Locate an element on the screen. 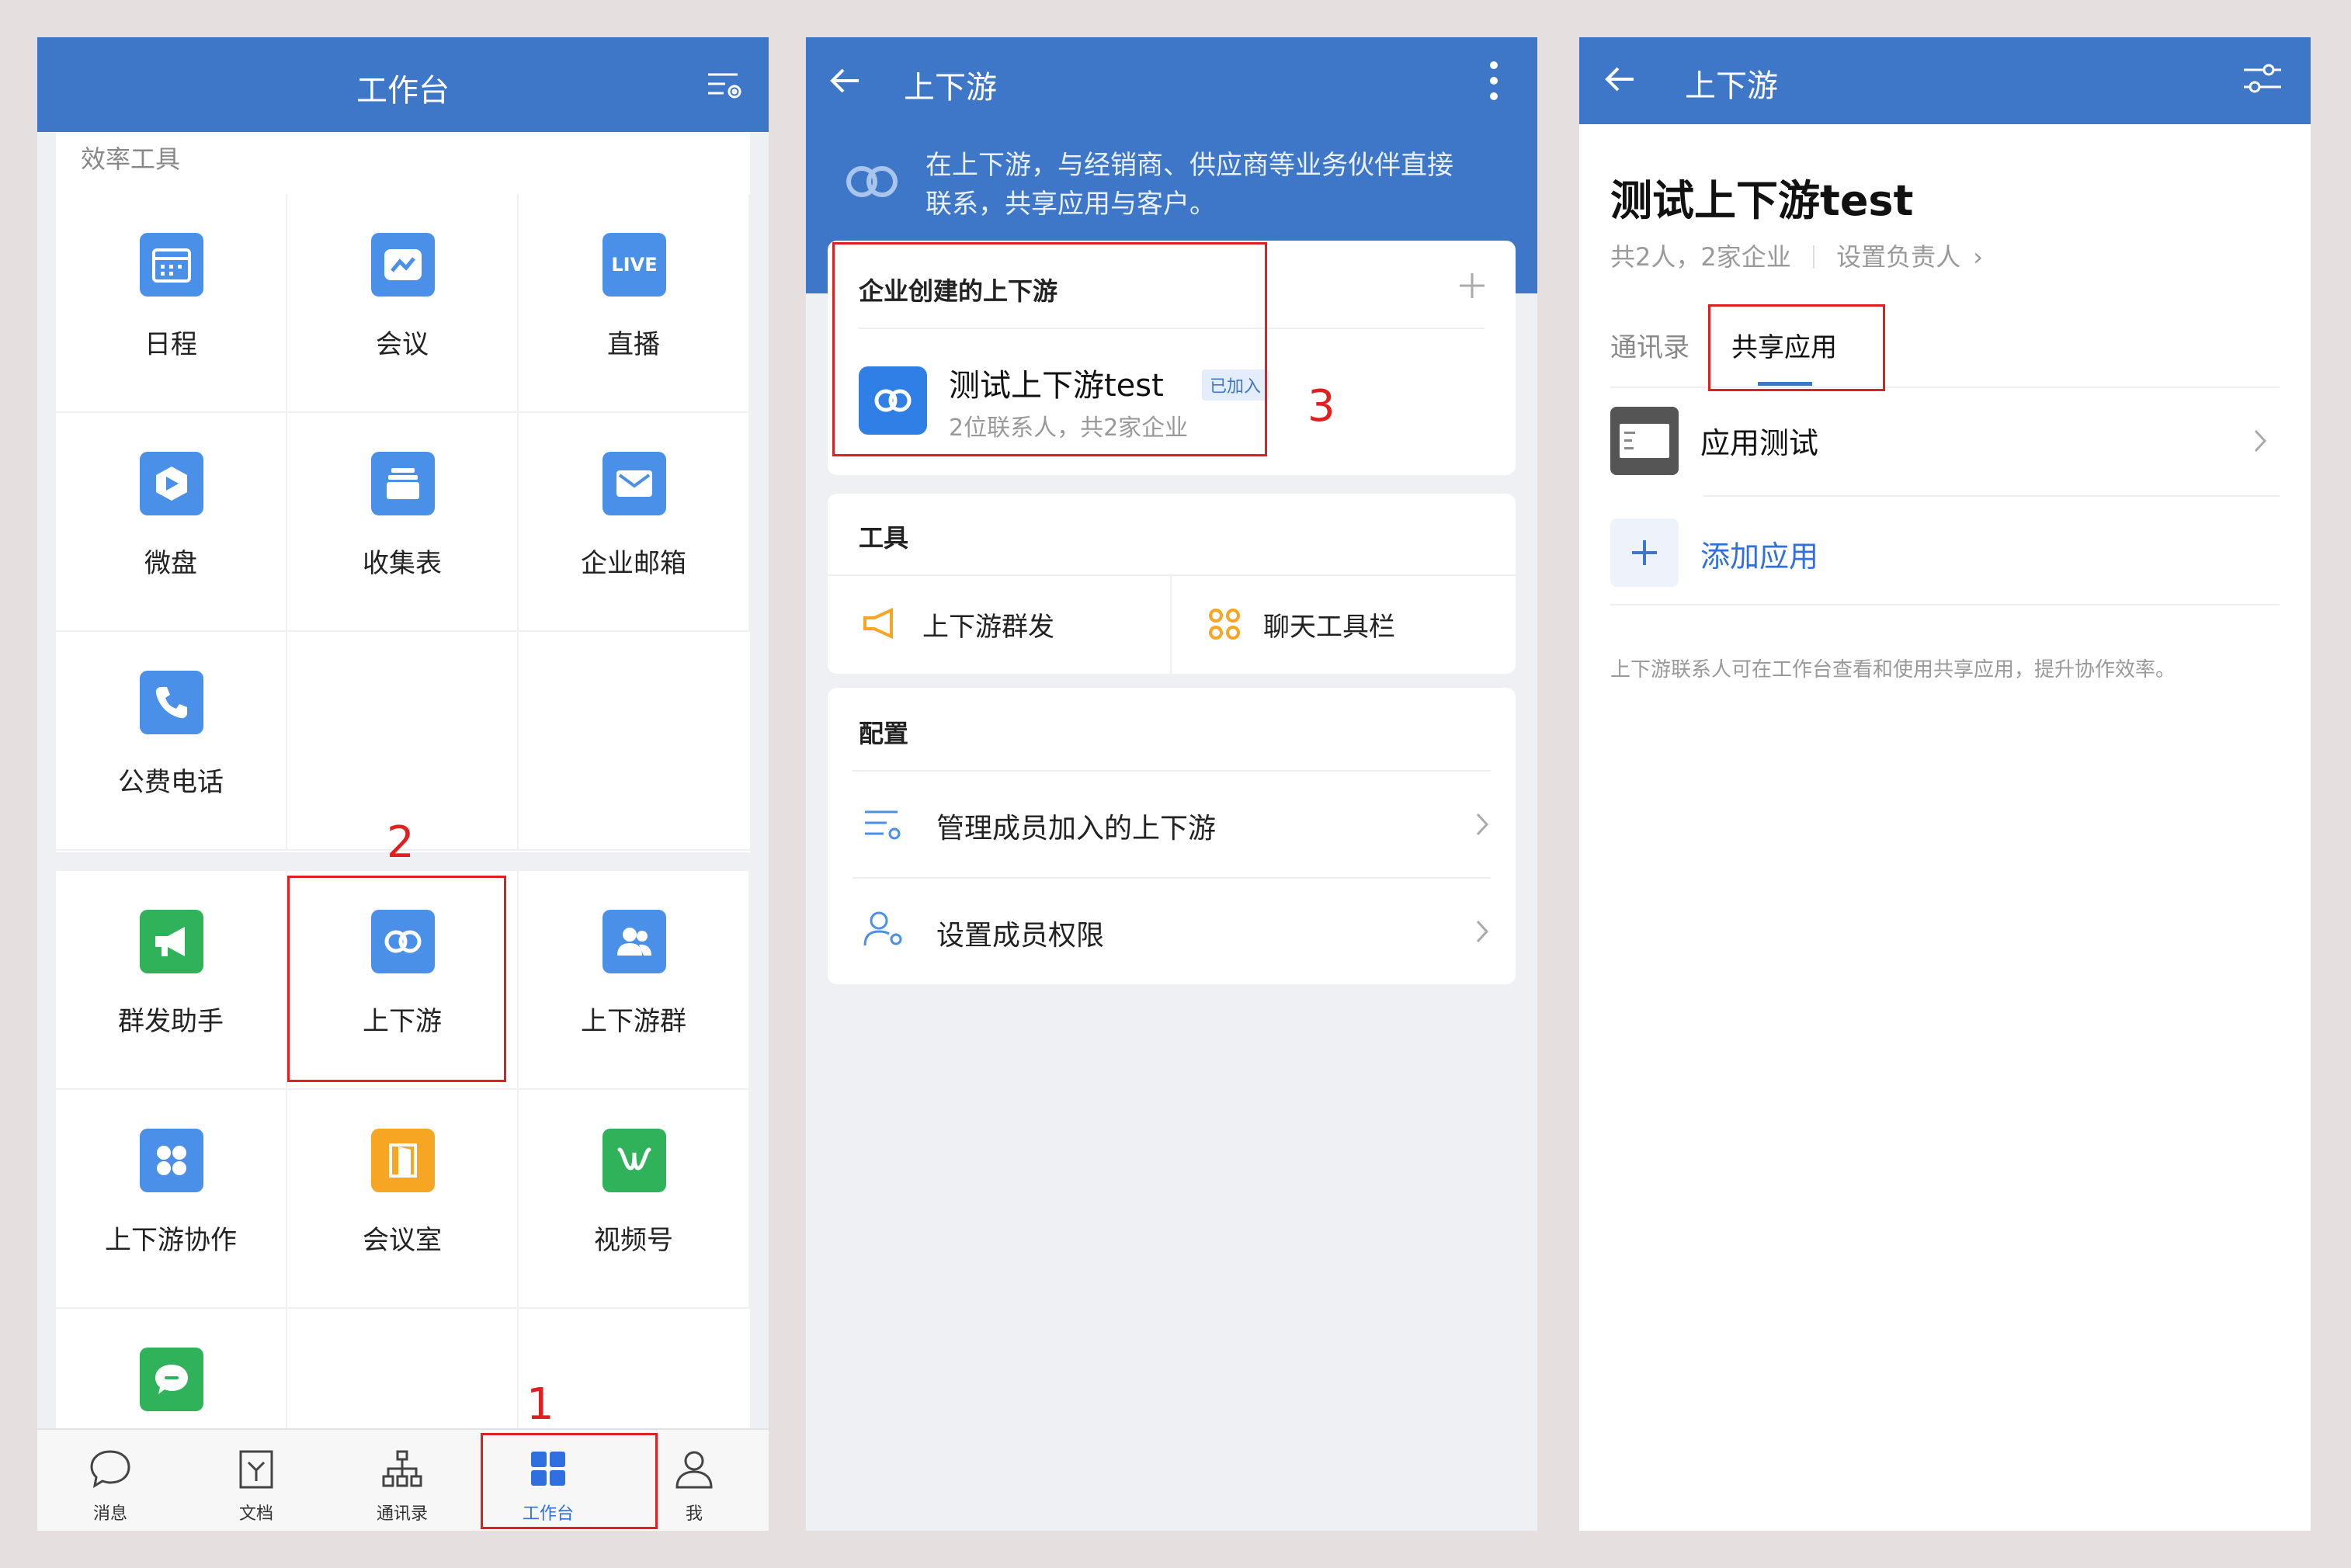  settings-sliders-icon is located at coordinates (2262, 79).